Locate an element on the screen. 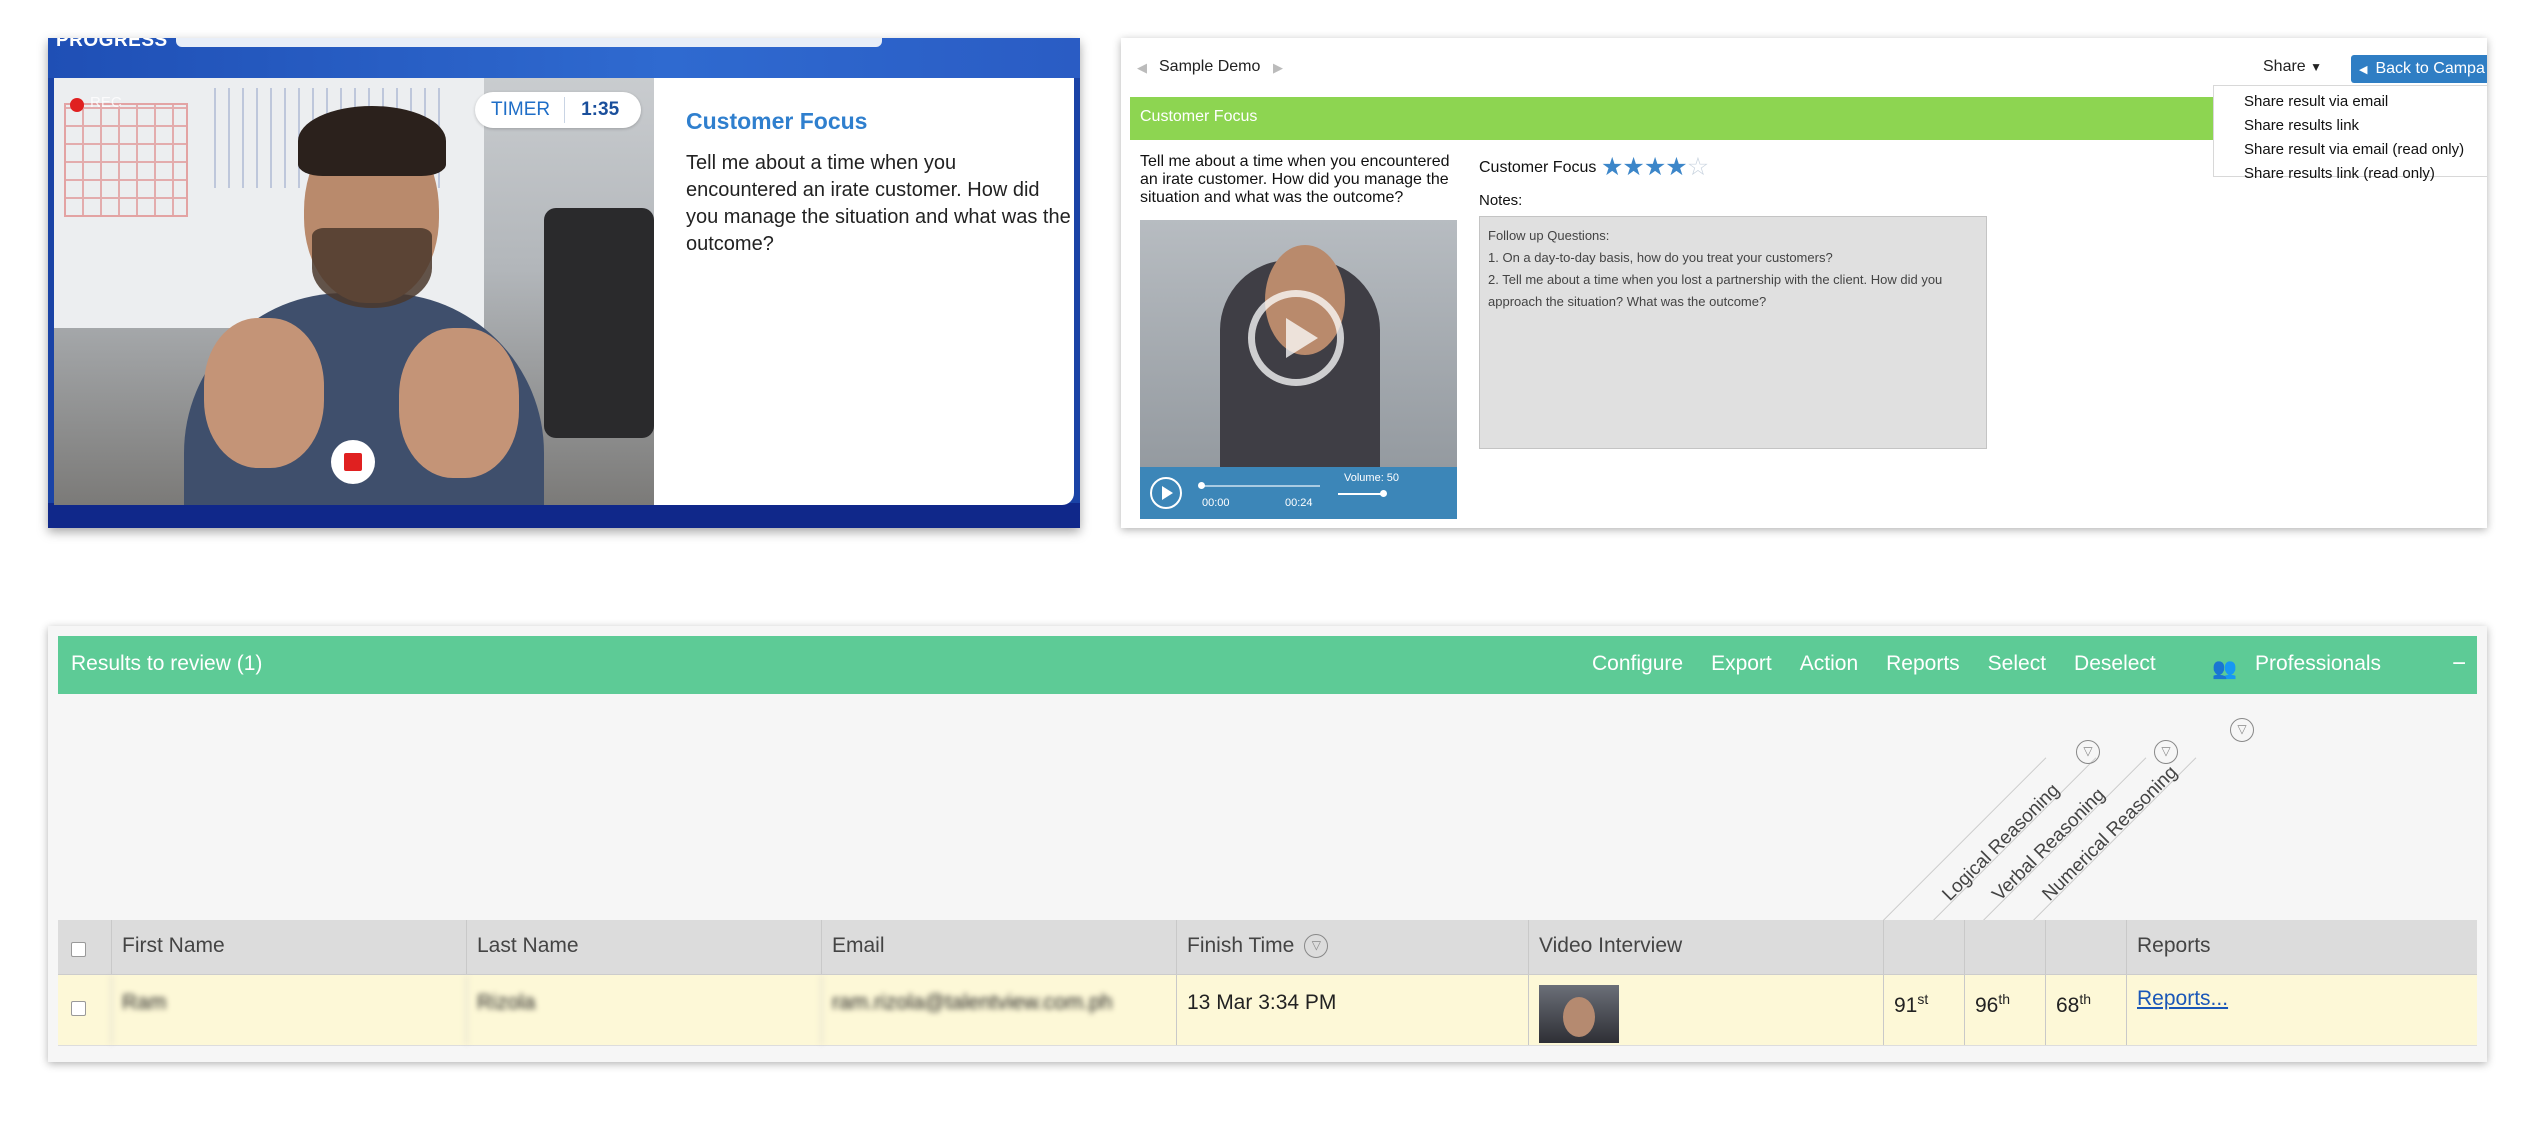  last-name-cell: Rizola is located at coordinates (643, 1010).